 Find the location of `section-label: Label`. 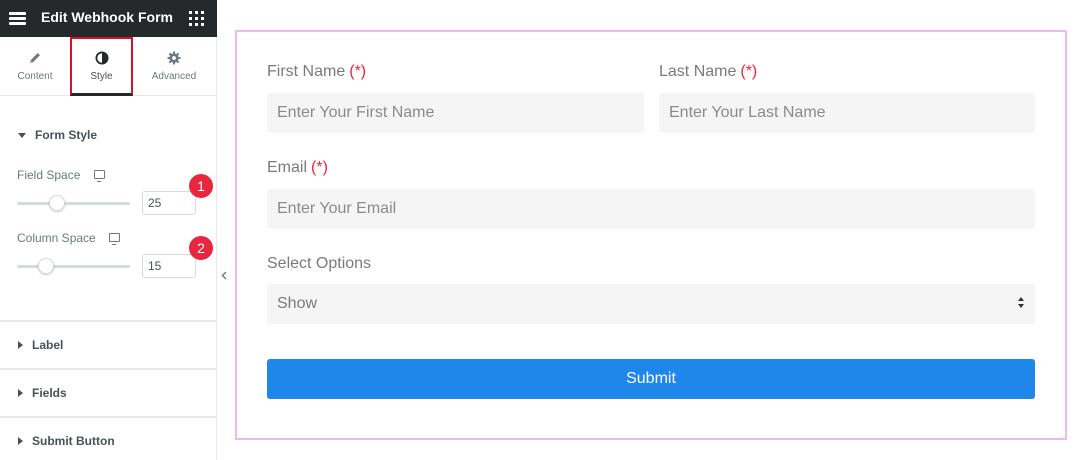

section-label: Label is located at coordinates (108, 345).